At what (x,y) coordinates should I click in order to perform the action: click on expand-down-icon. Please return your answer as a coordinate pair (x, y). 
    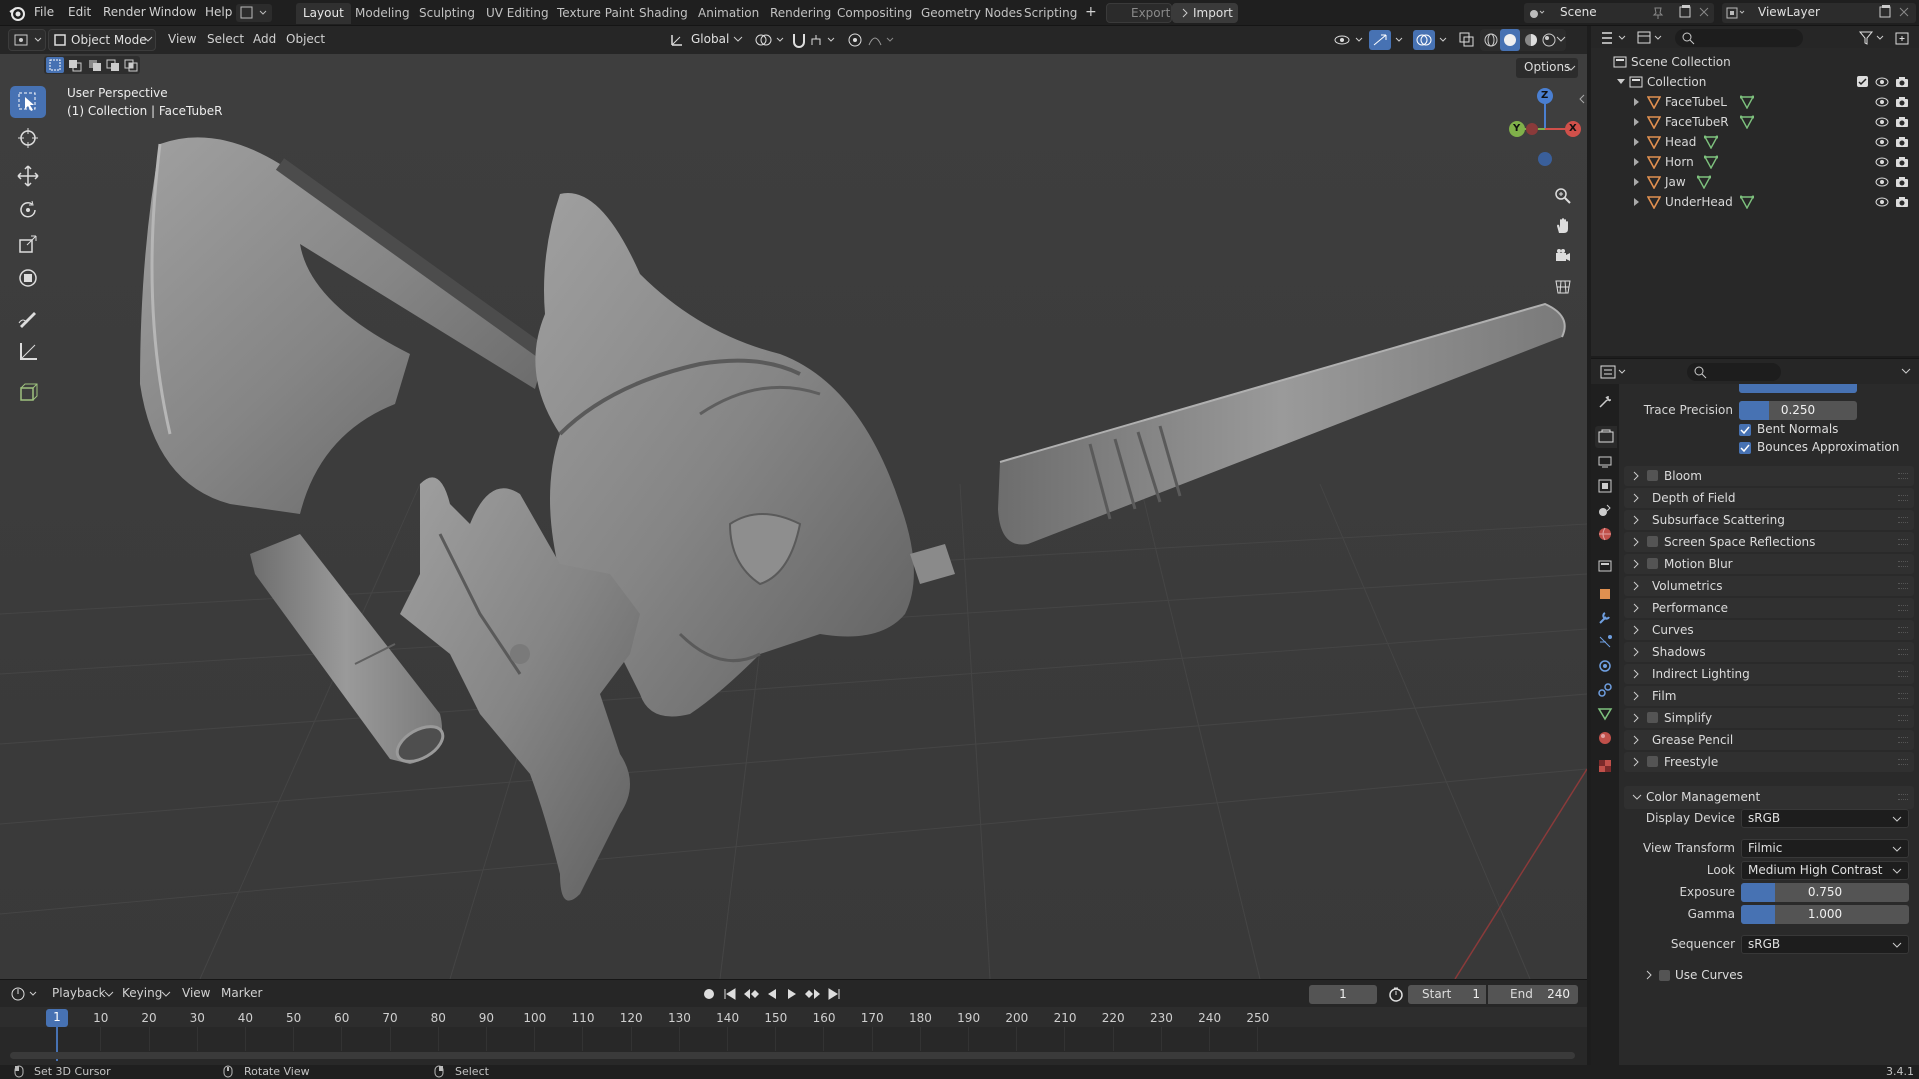
    Looking at the image, I should click on (1621, 82).